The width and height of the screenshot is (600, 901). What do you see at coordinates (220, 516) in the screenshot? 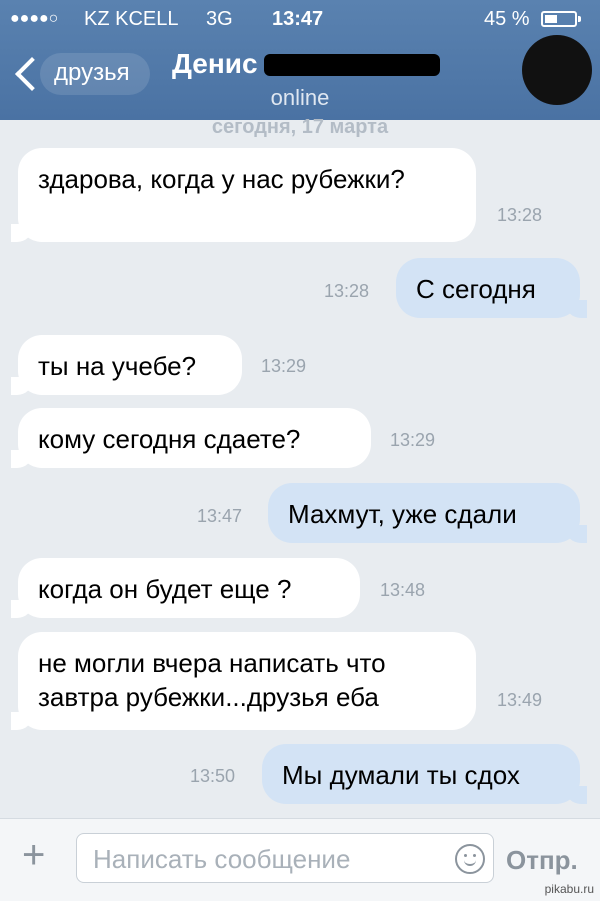
I see `message-timestamp: 13:47` at bounding box center [220, 516].